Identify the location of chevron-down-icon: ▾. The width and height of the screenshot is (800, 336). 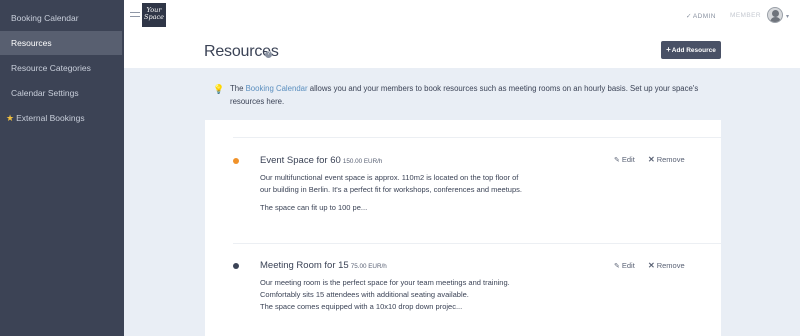
(787, 16).